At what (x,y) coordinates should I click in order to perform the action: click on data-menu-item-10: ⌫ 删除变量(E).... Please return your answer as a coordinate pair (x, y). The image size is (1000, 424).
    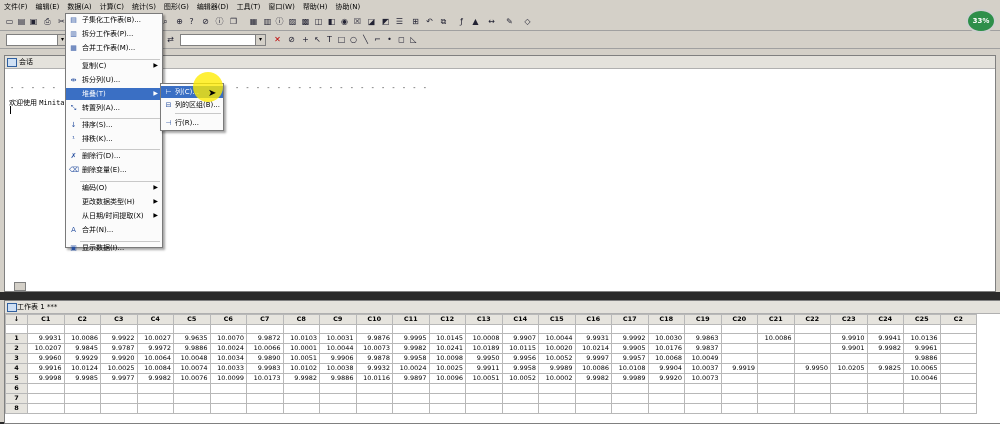
    Looking at the image, I should click on (114, 170).